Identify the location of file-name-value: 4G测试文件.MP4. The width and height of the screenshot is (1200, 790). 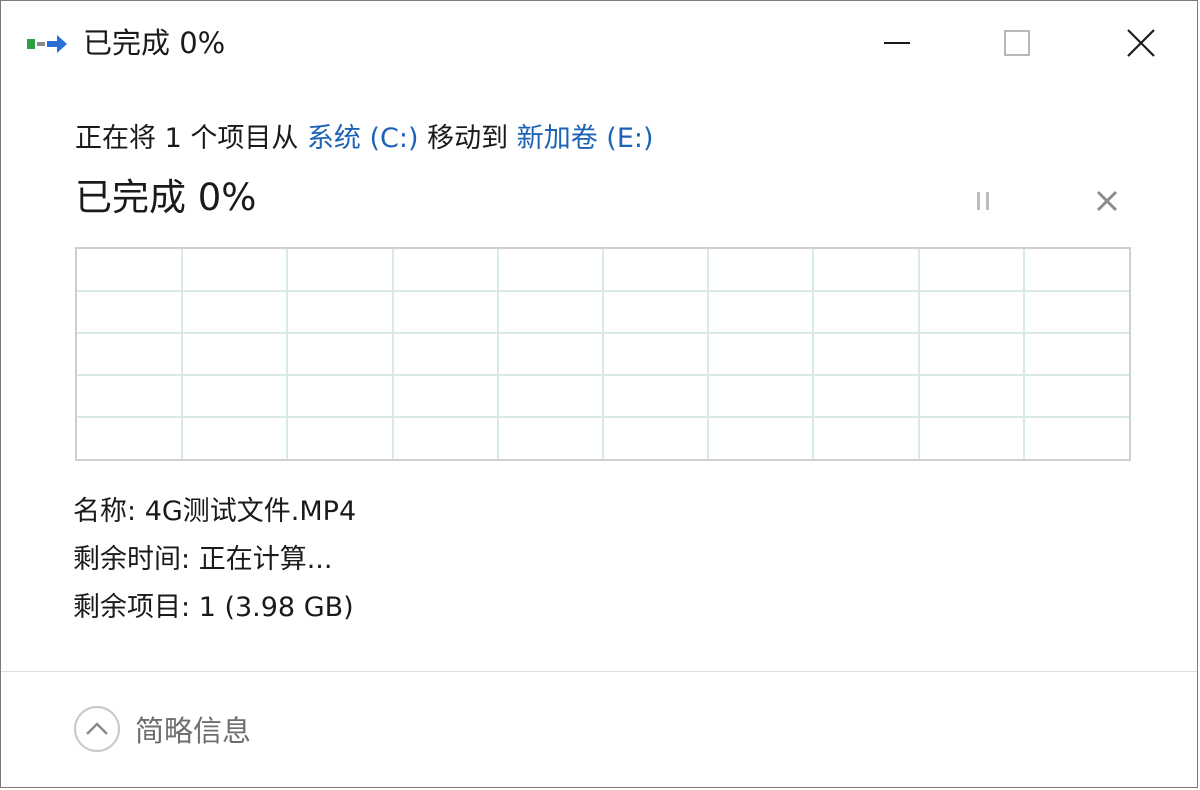
(250, 511).